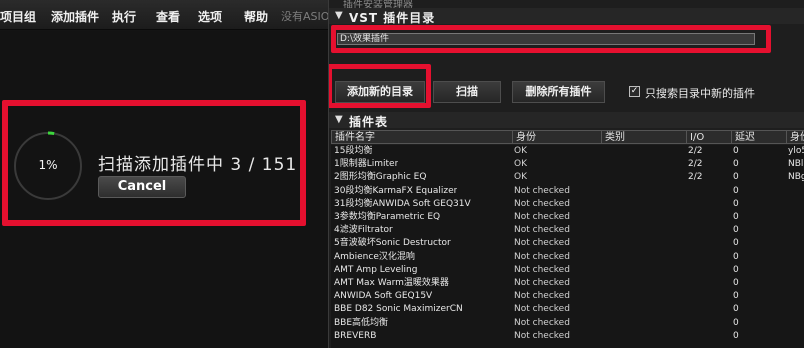 This screenshot has height=348, width=804. What do you see at coordinates (355, 335) in the screenshot?
I see `plugin-name-cell: BREVERB` at bounding box center [355, 335].